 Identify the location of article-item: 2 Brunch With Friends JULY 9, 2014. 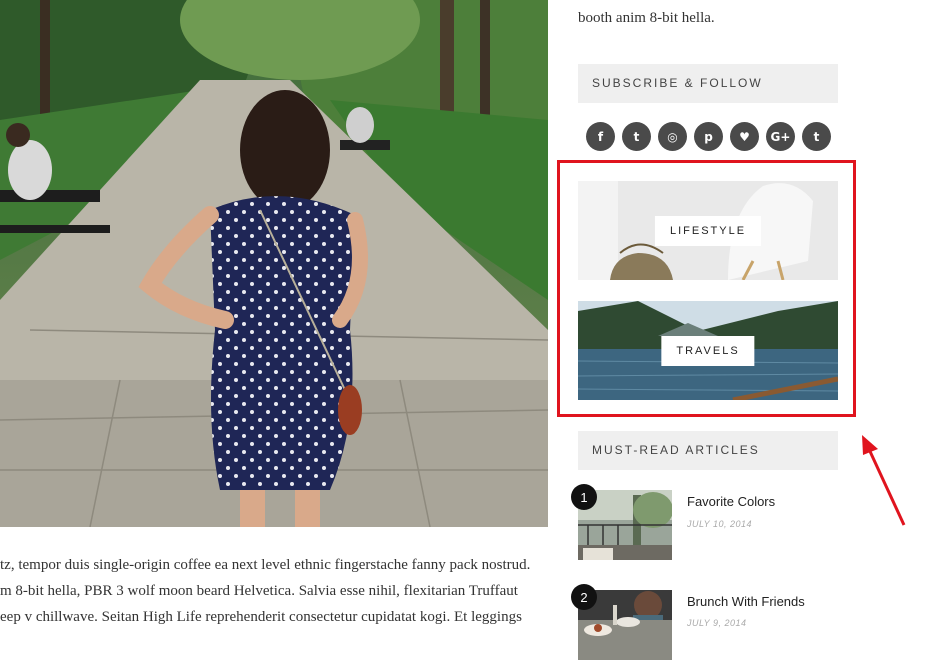
(724, 622).